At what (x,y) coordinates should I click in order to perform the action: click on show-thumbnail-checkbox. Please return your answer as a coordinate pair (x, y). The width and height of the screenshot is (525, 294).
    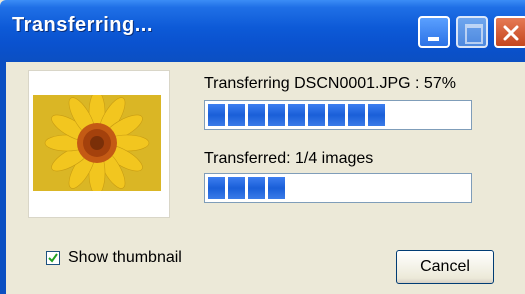
    Looking at the image, I should click on (53, 258).